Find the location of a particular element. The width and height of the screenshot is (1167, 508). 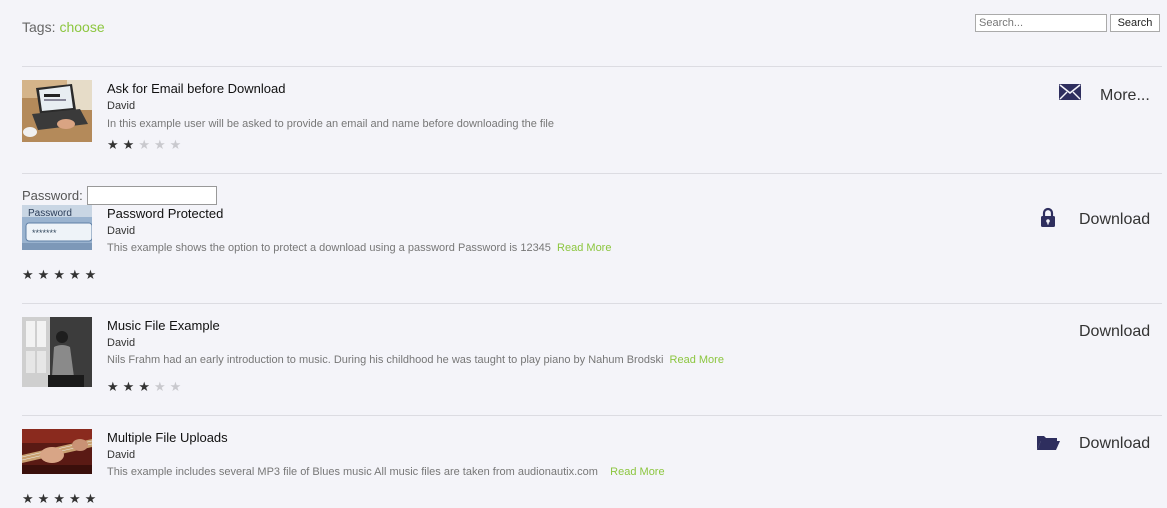

thumbnail-music is located at coordinates (57, 352).